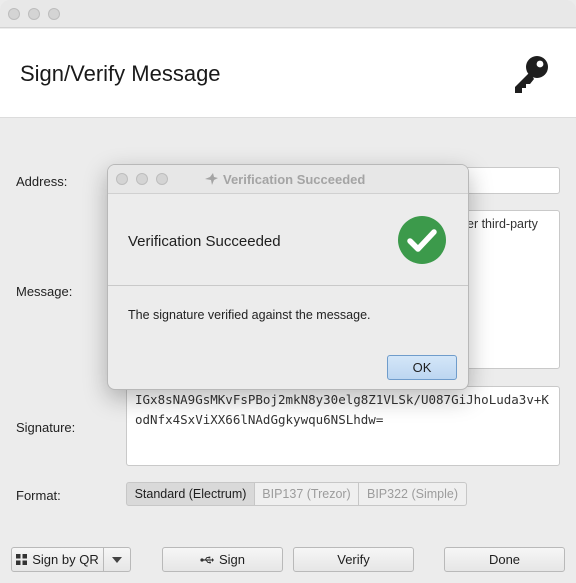 Image resolution: width=576 pixels, height=583 pixels. Describe the element at coordinates (204, 241) in the screenshot. I see `dialog-heading: Verification Succeeded` at that location.